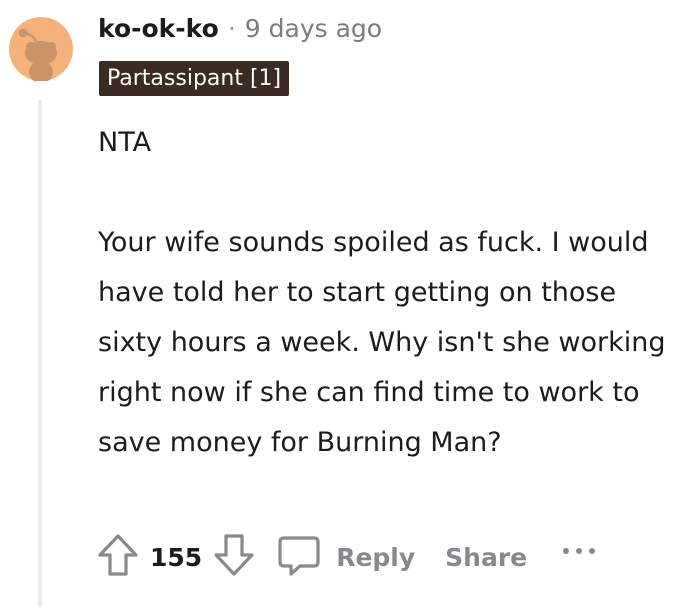 This screenshot has height=607, width=700. I want to click on comment-header: ko-ok-ko · 9 days ago, so click(240, 28).